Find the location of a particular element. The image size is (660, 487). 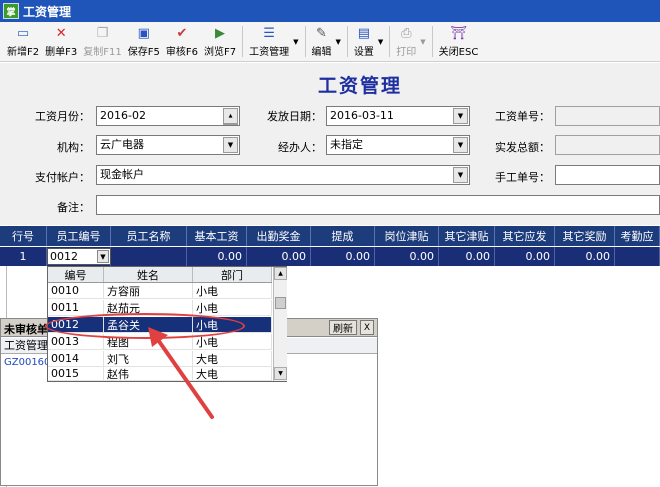

emp-name-cell is located at coordinates (149, 256).